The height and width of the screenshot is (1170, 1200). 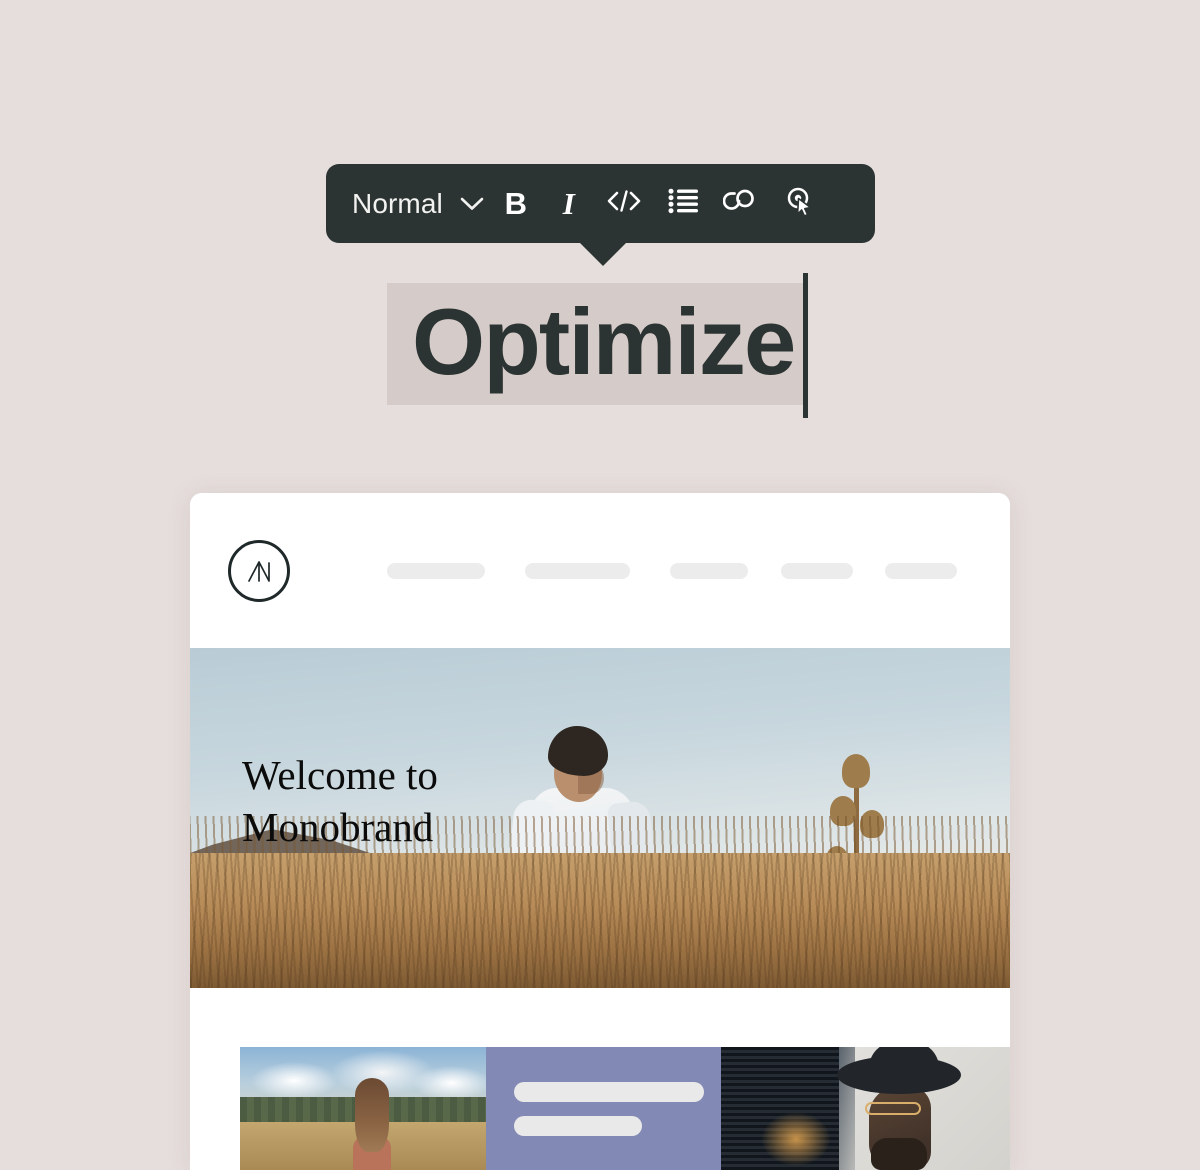 What do you see at coordinates (340, 801) in the screenshot?
I see `hero-title: Welcome to Monobrand` at bounding box center [340, 801].